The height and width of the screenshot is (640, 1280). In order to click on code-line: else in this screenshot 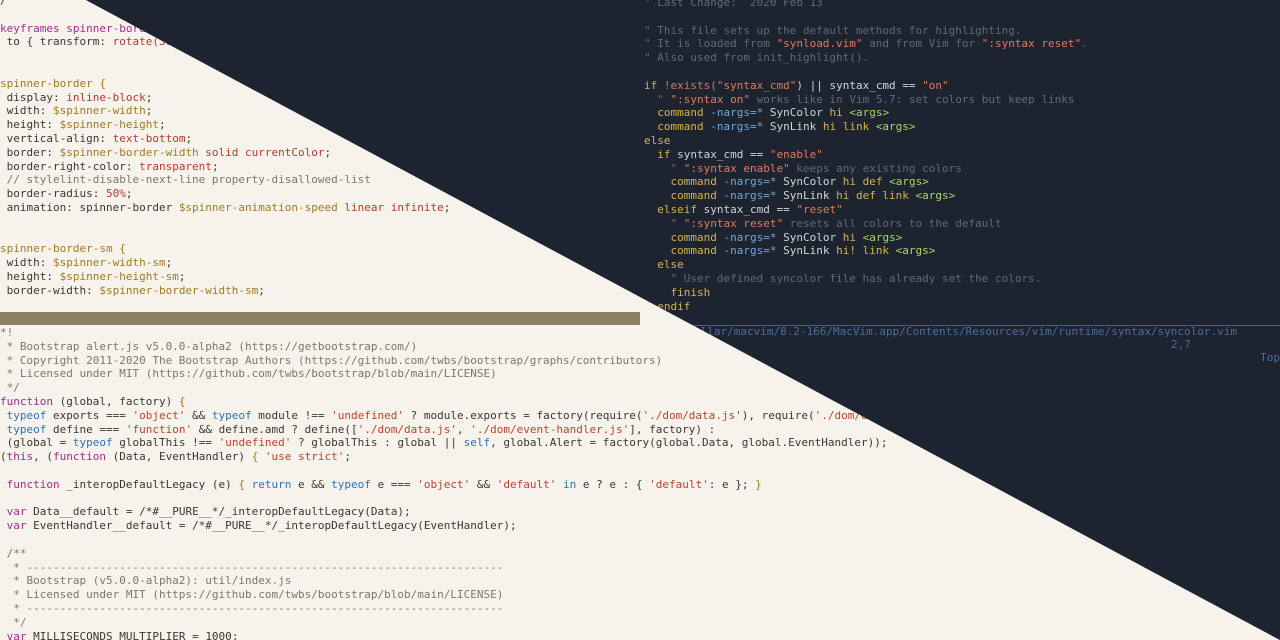, I will do `click(657, 141)`.